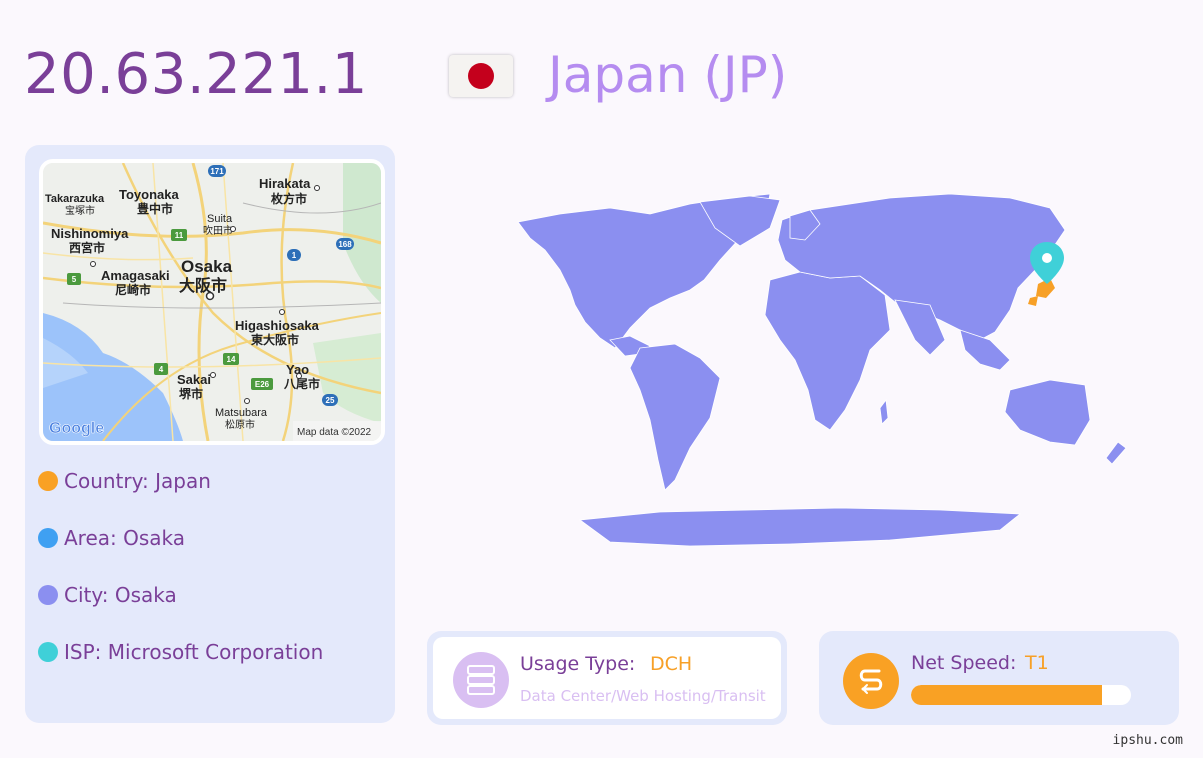 This screenshot has height=758, width=1203. I want to click on info-area: Area: Osaka, so click(111, 538).